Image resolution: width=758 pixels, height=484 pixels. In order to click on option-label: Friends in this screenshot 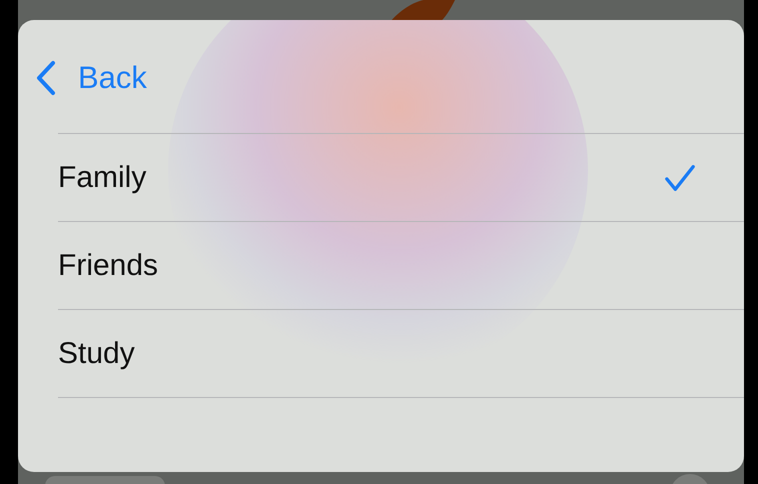, I will do `click(108, 265)`.